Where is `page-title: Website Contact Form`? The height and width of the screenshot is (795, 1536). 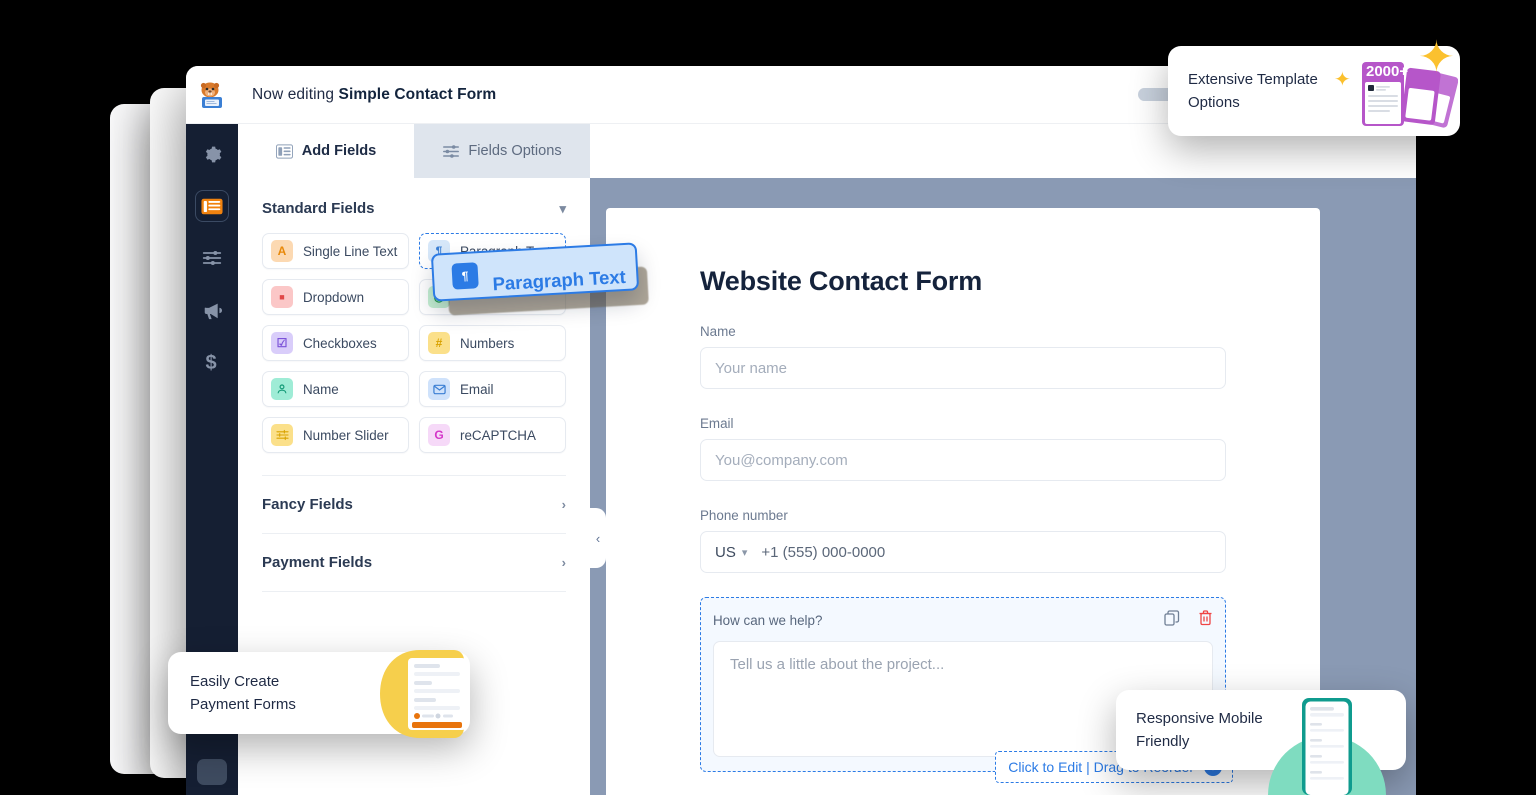 page-title: Website Contact Form is located at coordinates (841, 281).